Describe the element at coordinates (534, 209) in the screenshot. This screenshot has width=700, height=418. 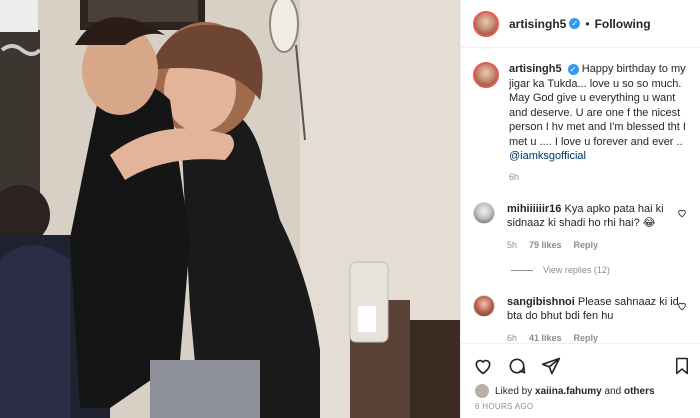
I see `comment-username: mihiiiiiir16` at that location.